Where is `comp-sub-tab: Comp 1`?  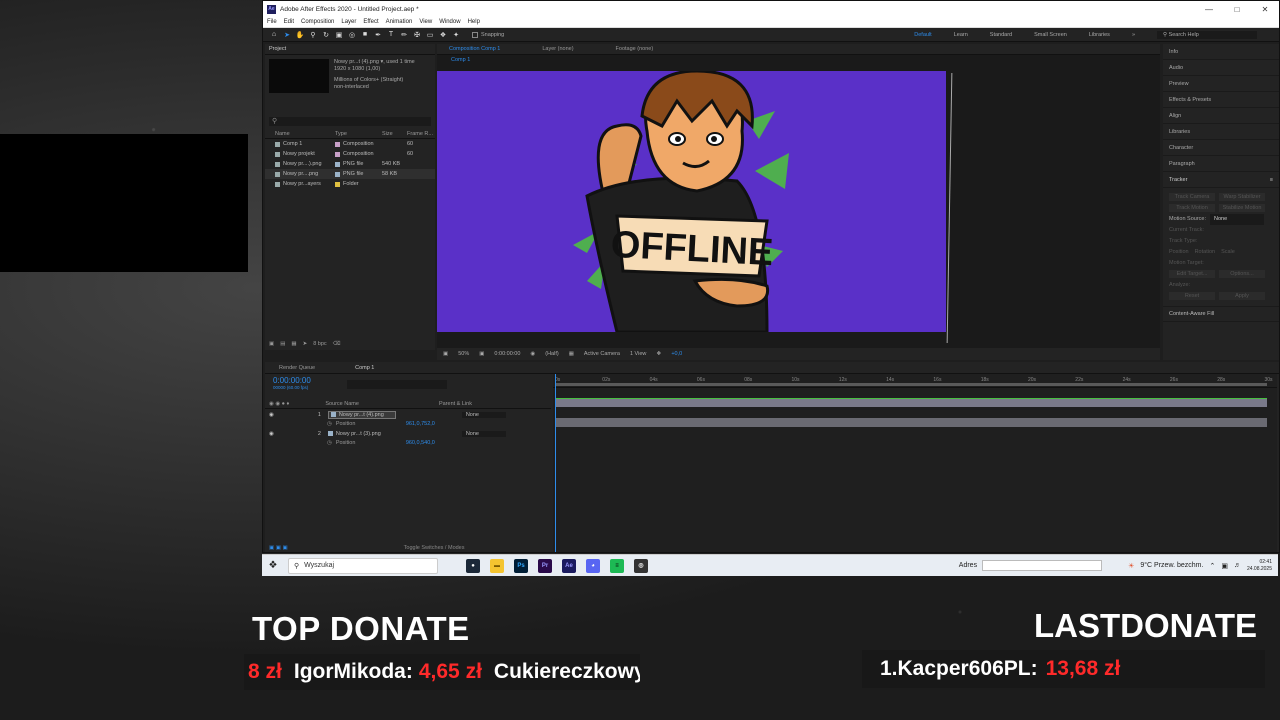 comp-sub-tab: Comp 1 is located at coordinates (460, 60).